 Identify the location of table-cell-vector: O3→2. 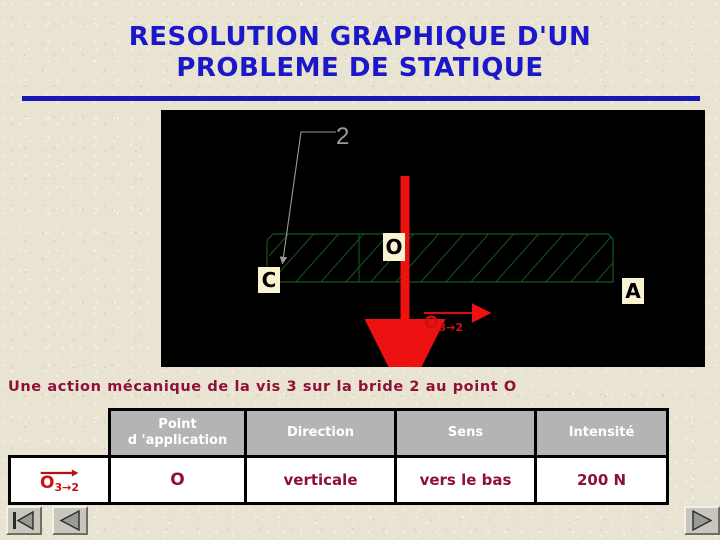
(59, 480).